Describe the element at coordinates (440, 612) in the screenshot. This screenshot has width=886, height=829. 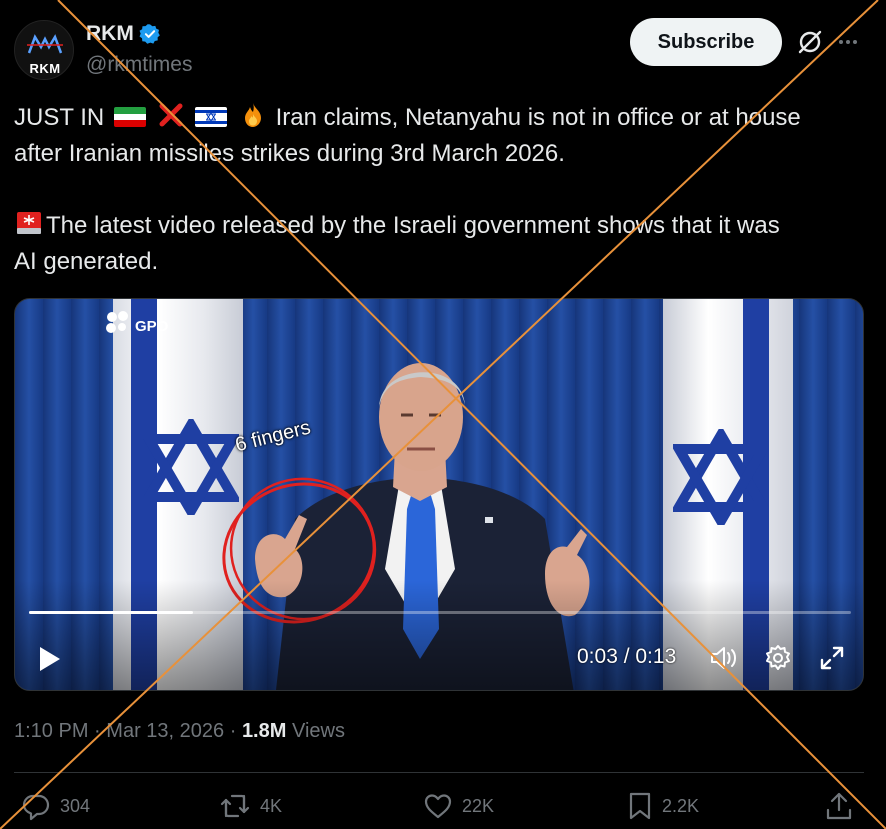
I see `video-progress-bar` at that location.